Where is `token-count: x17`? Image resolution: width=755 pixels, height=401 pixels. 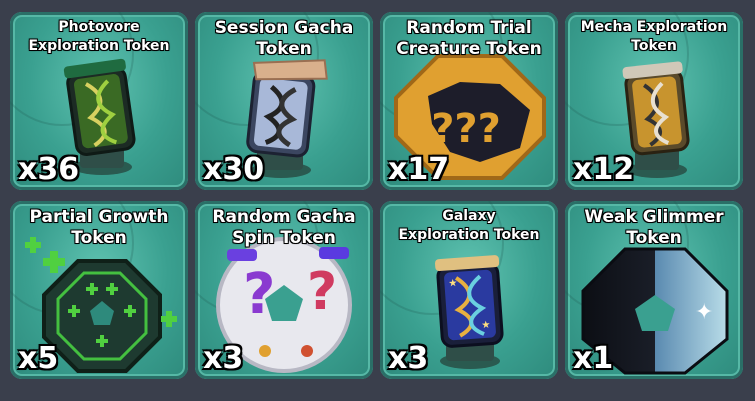
token-count: x17 is located at coordinates (419, 169).